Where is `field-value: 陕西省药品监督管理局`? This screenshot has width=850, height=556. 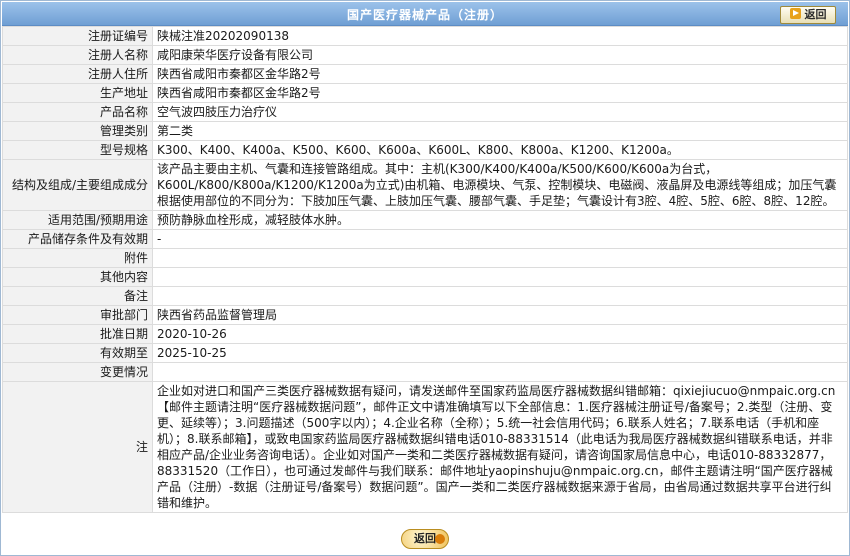 field-value: 陕西省药品监督管理局 is located at coordinates (500, 315).